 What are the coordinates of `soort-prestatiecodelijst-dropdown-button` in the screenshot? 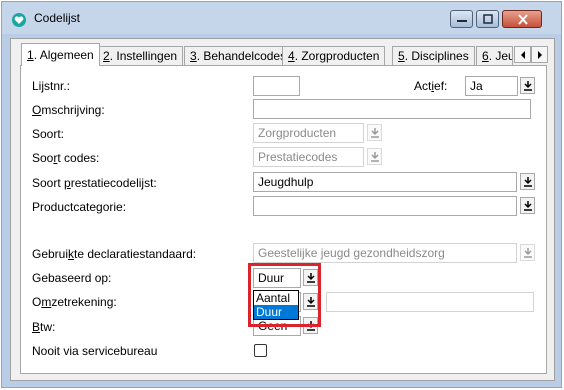 It's located at (527, 181).